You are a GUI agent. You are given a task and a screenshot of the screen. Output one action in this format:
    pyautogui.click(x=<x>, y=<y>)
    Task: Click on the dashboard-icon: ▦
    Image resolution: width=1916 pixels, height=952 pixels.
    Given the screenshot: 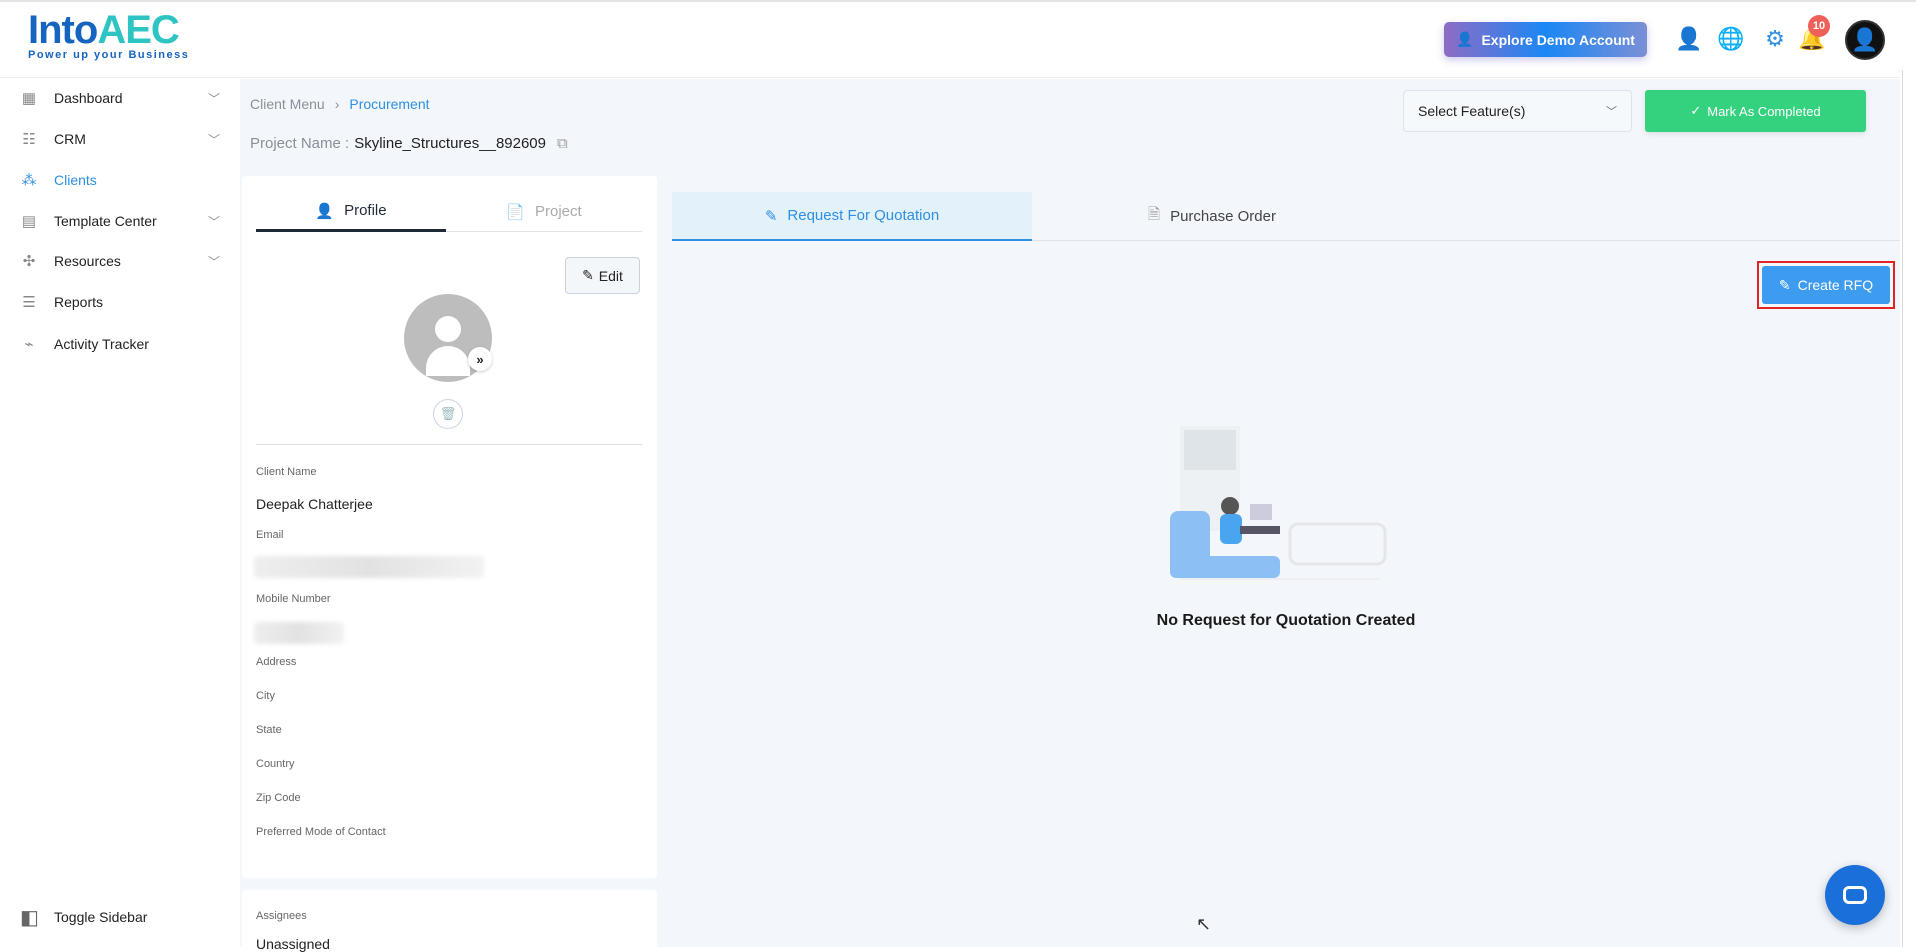 What is the action you would take?
    pyautogui.click(x=29, y=98)
    